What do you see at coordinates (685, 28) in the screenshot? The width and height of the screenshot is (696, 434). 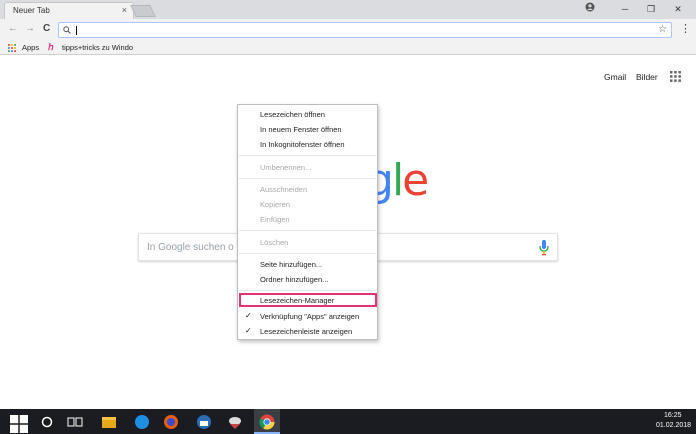 I see `chrome-menu-icon: ⋮` at bounding box center [685, 28].